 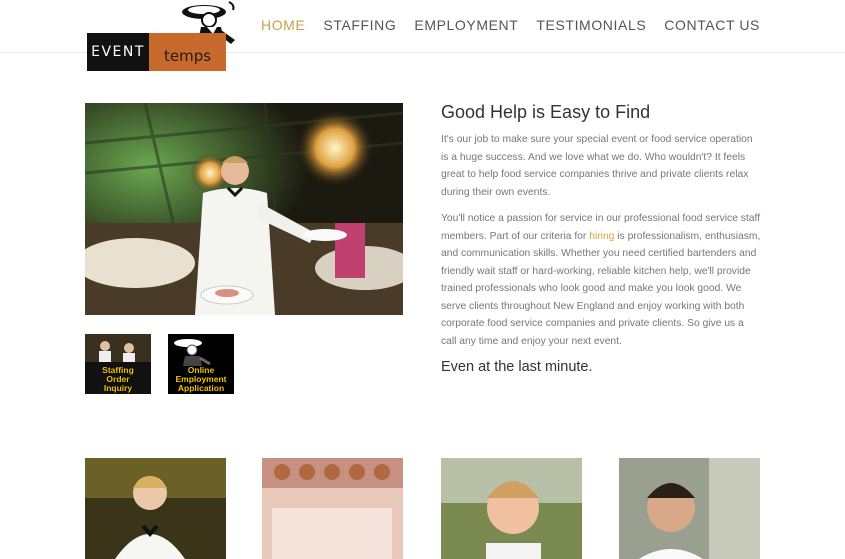 I want to click on staffing-tile-line3: Inquiry, so click(x=118, y=388).